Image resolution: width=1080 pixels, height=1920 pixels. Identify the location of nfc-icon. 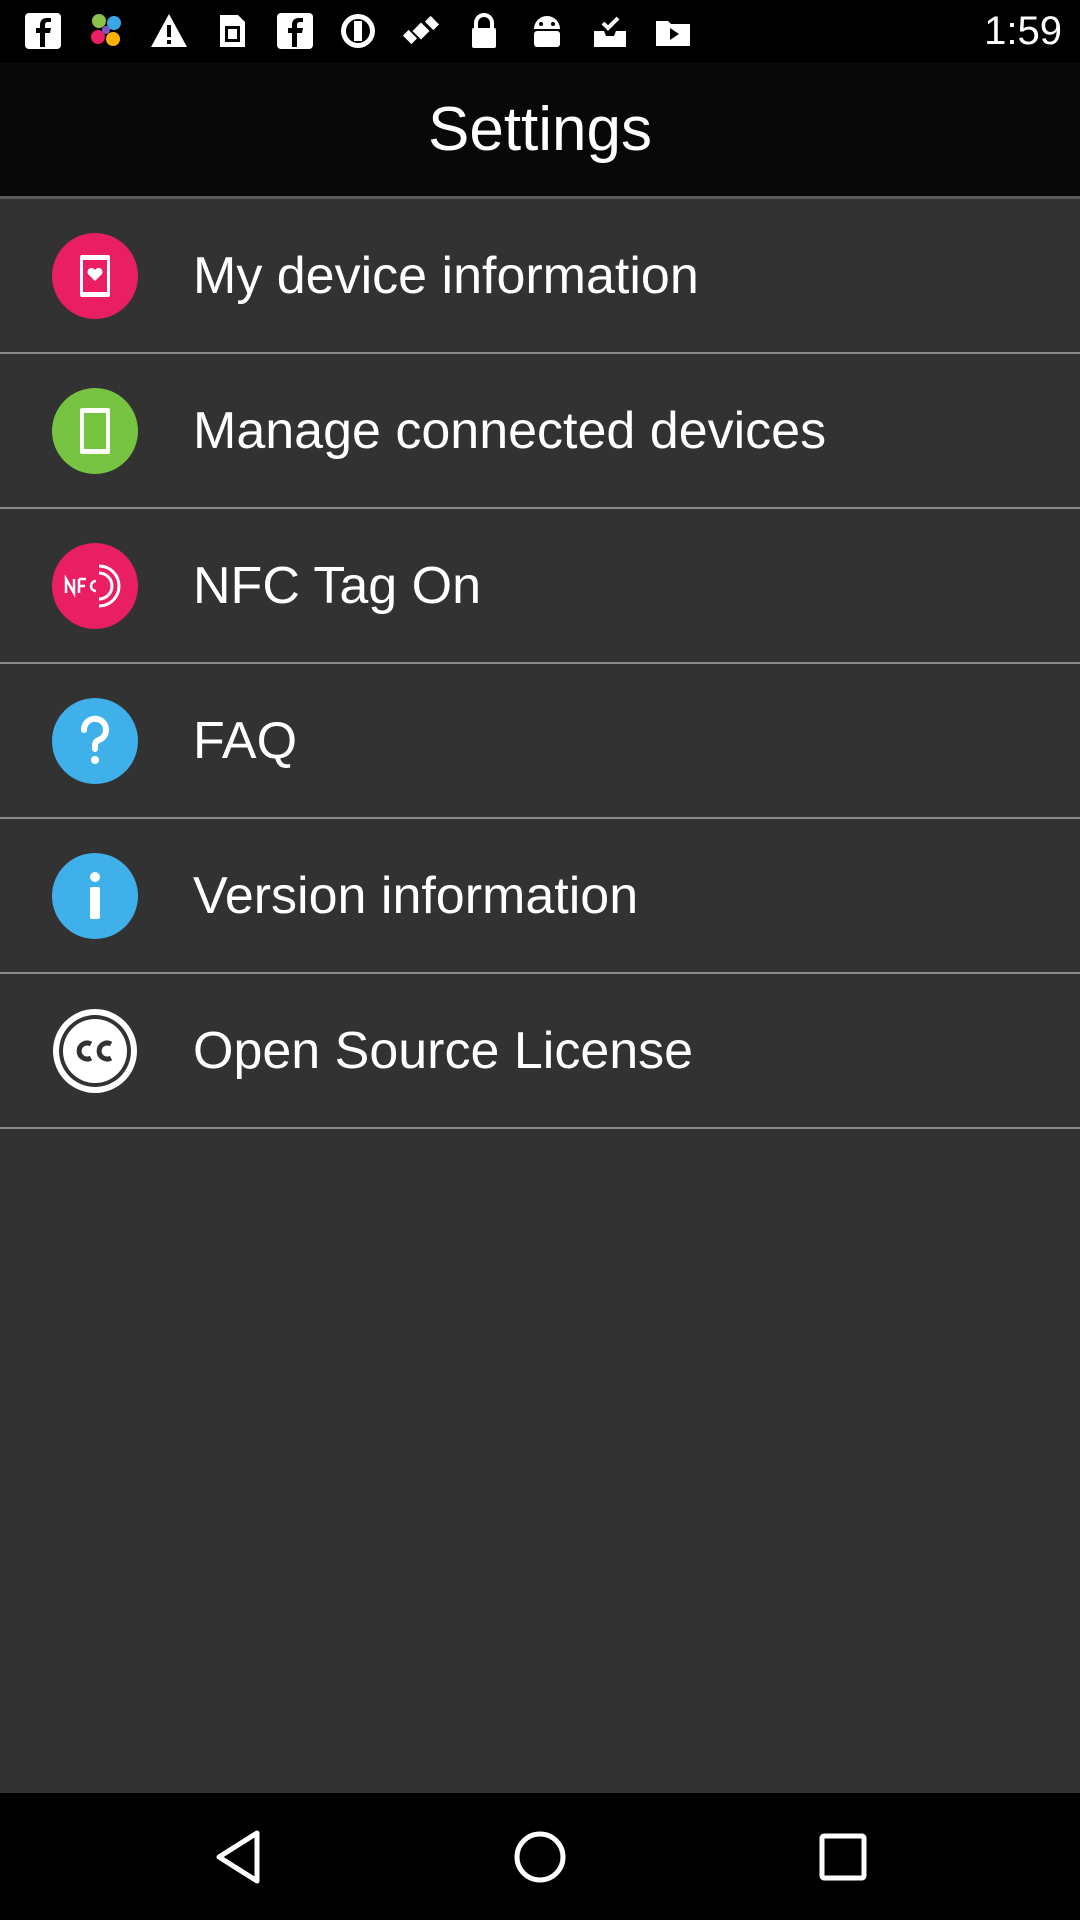
(95, 586).